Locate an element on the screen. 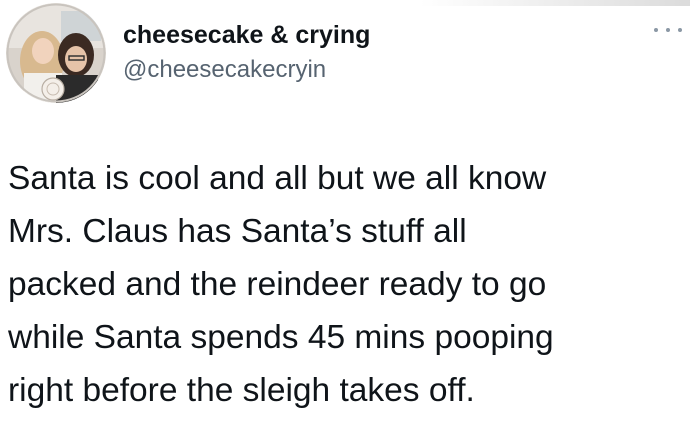  display-name: cheesecake & crying is located at coordinates (246, 35).